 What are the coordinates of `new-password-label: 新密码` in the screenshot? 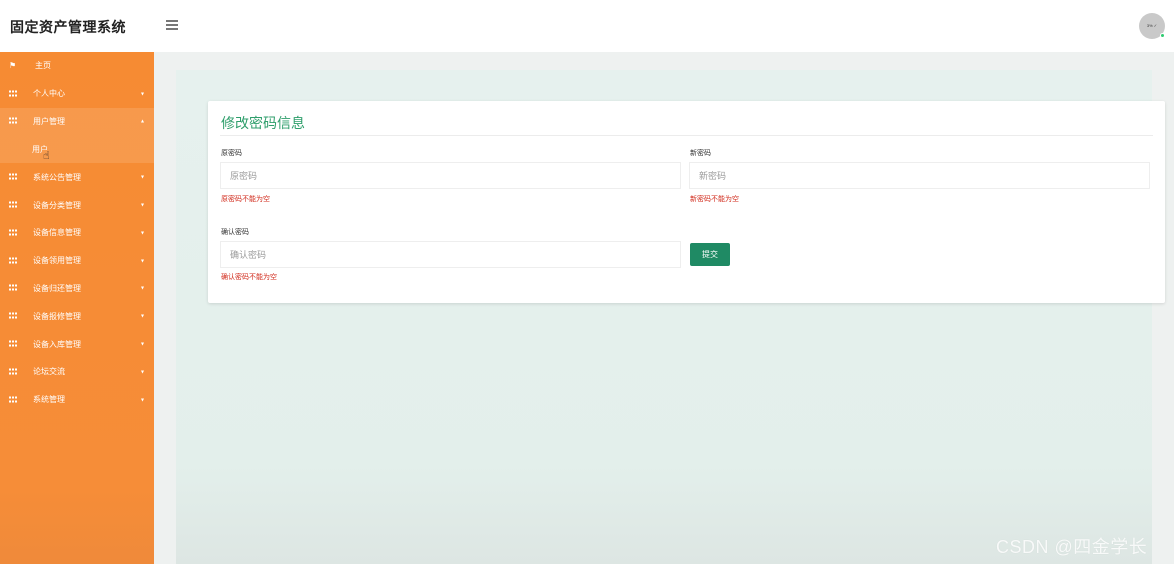 It's located at (700, 153).